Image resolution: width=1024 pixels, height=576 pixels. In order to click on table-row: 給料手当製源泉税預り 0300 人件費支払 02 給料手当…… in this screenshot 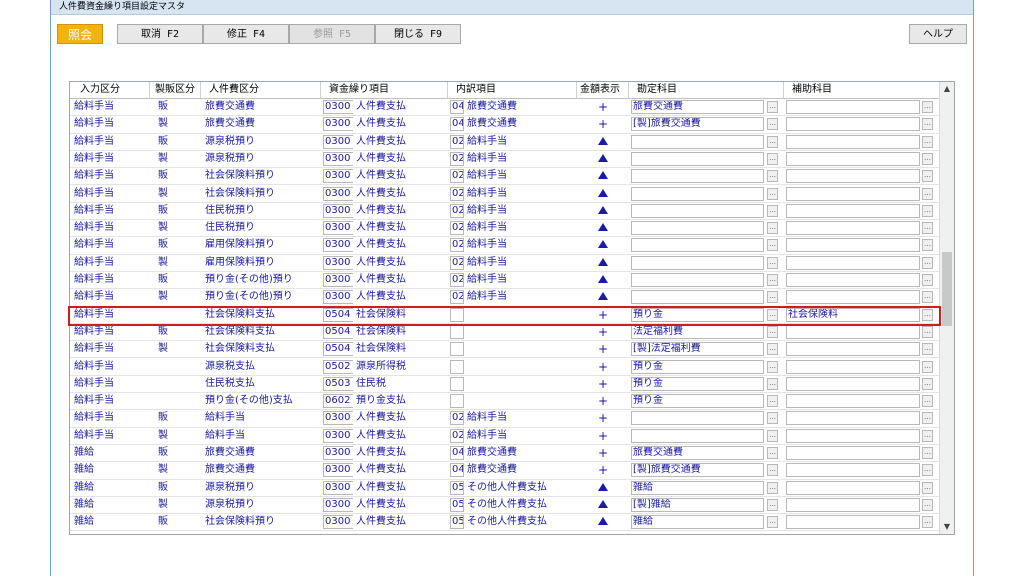, I will do `click(505, 160)`.